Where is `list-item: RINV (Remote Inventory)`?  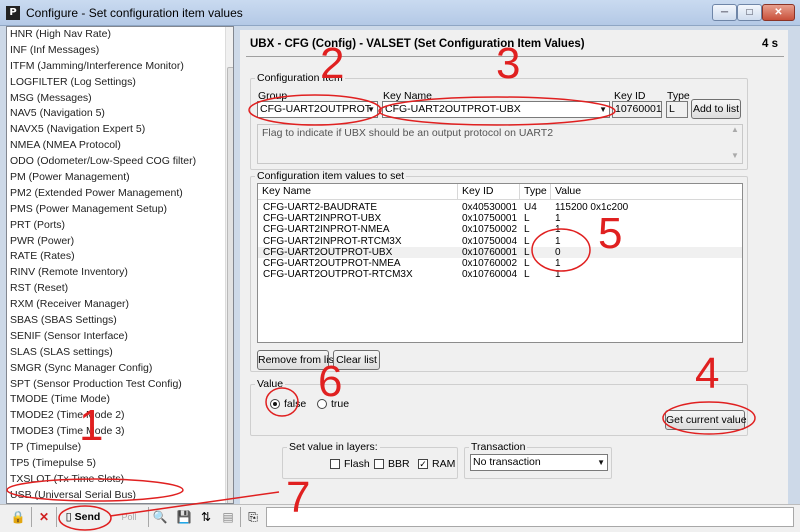
list-item: RINV (Remote Inventory) is located at coordinates (120, 273).